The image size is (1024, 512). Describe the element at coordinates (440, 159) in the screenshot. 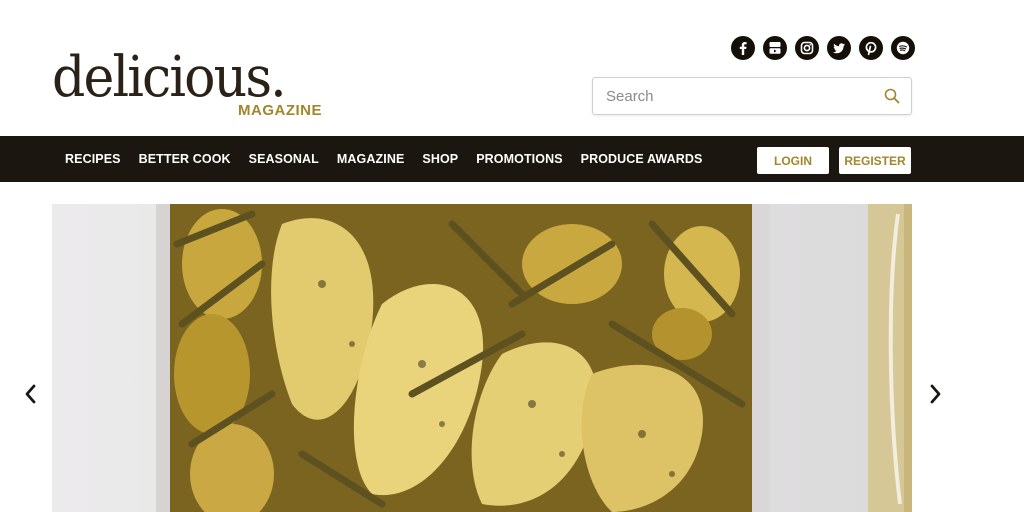

I see `nav-item-shop: SHOP` at that location.